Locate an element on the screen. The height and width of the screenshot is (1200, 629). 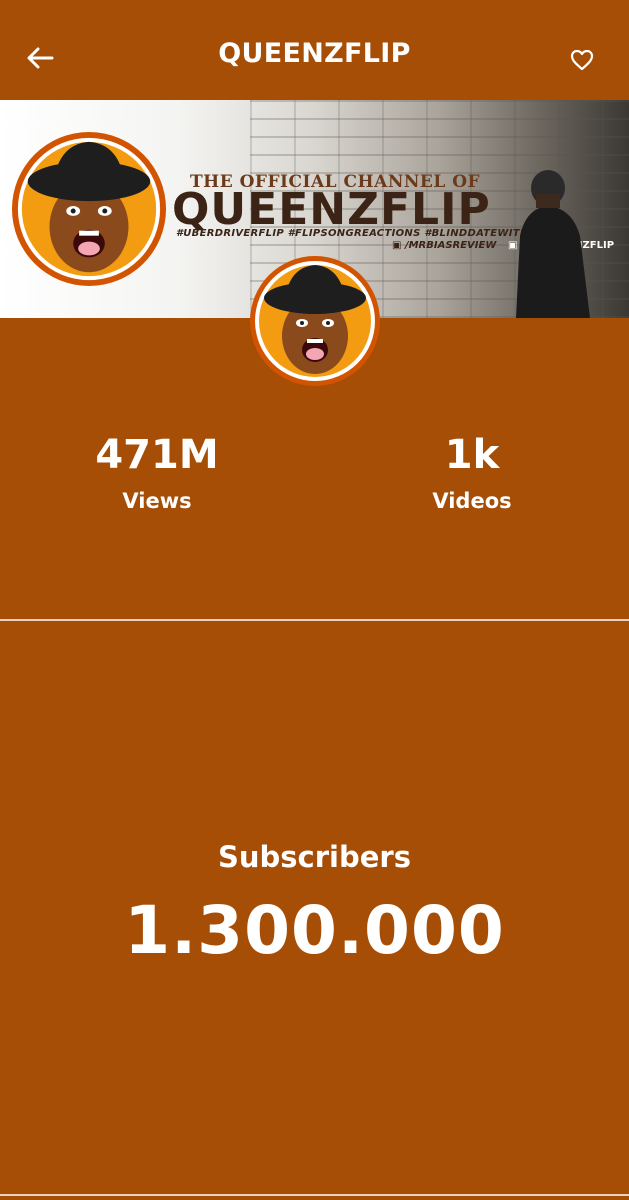
top-bar: QUEENZFLIP is located at coordinates (314, 50).